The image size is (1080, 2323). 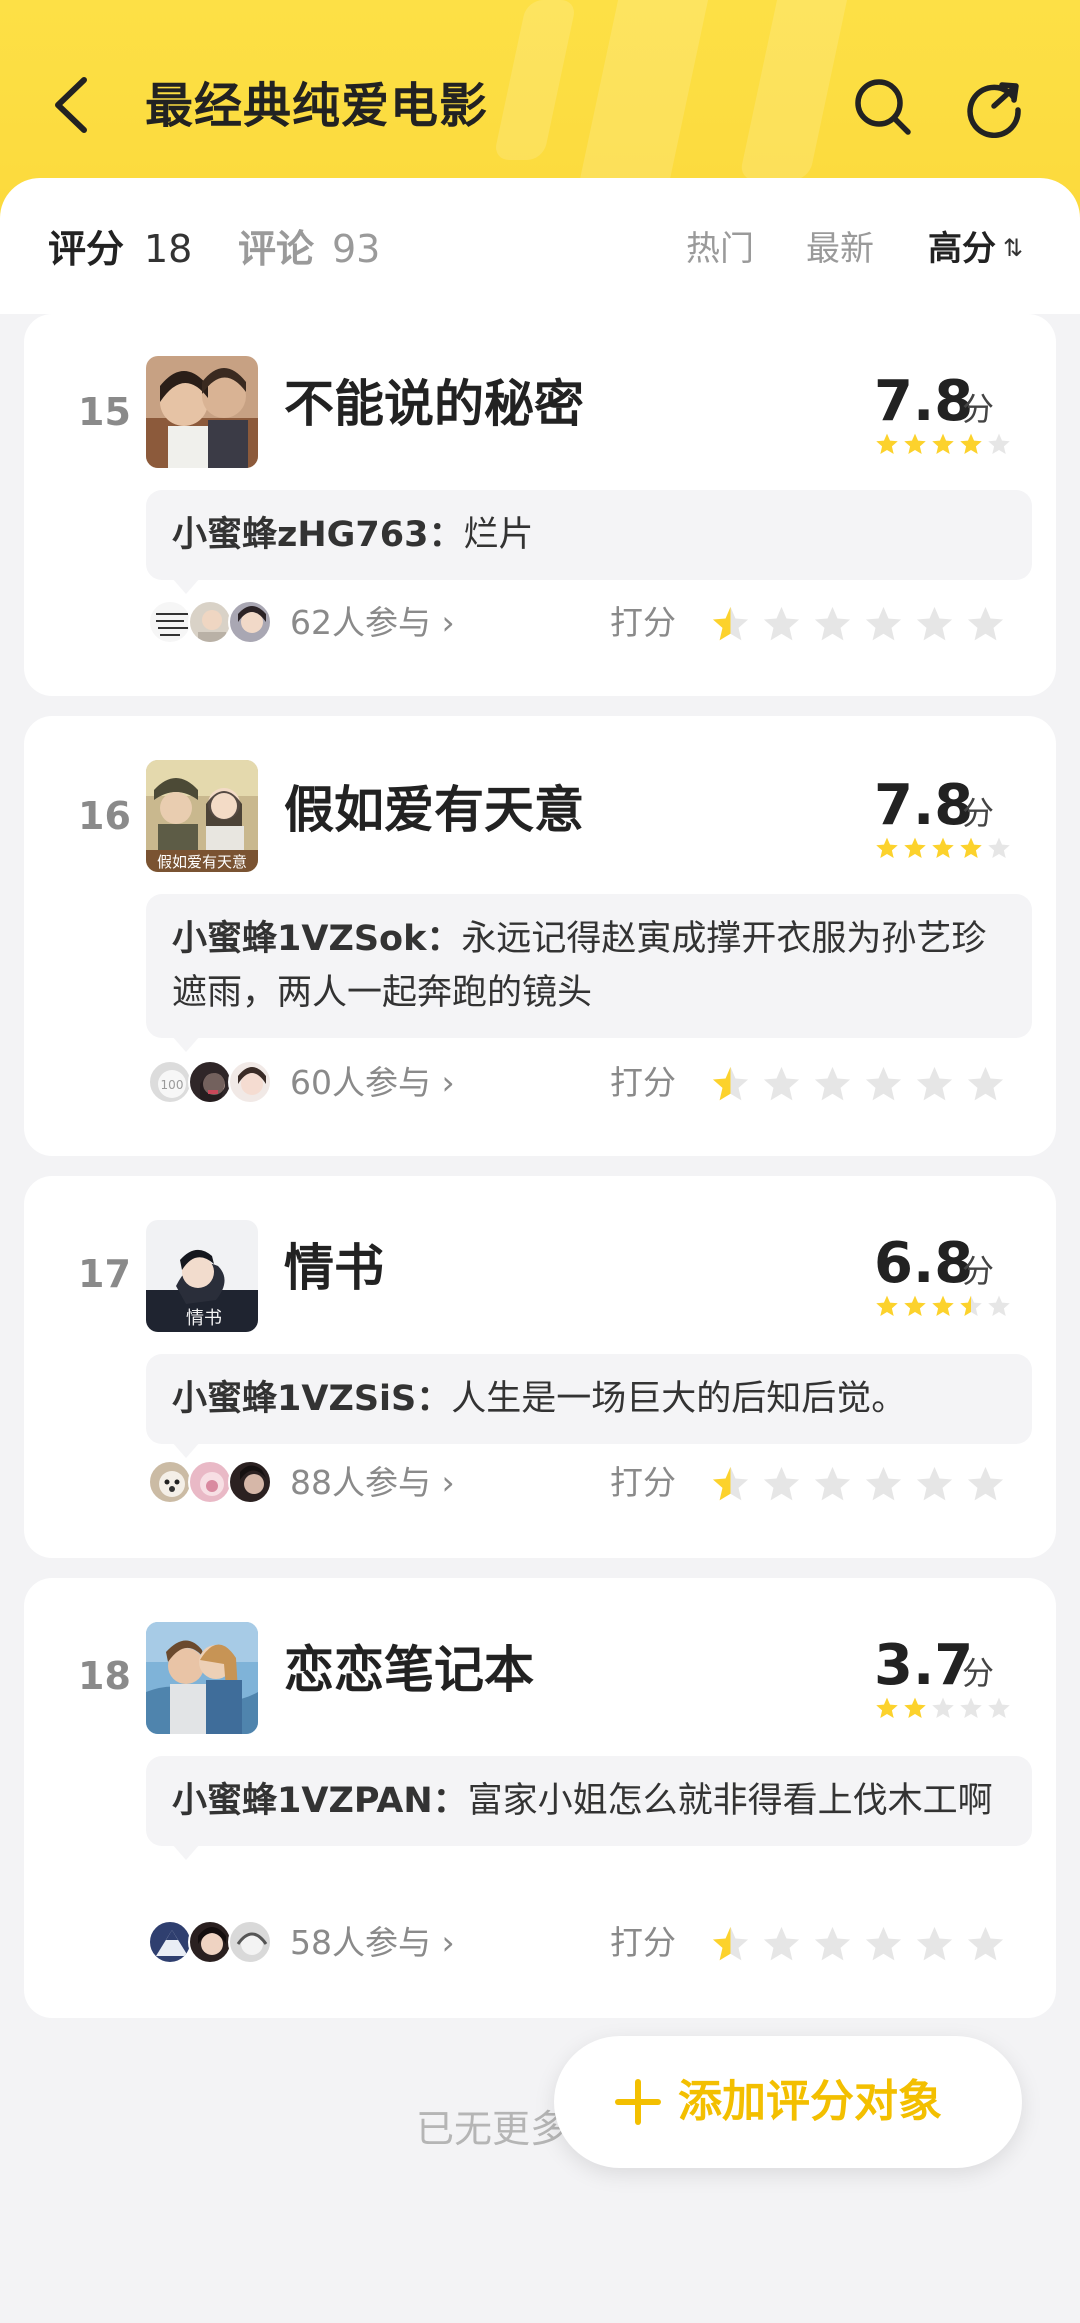 I want to click on participants-link: 60人参与 ›, so click(x=372, y=1083).